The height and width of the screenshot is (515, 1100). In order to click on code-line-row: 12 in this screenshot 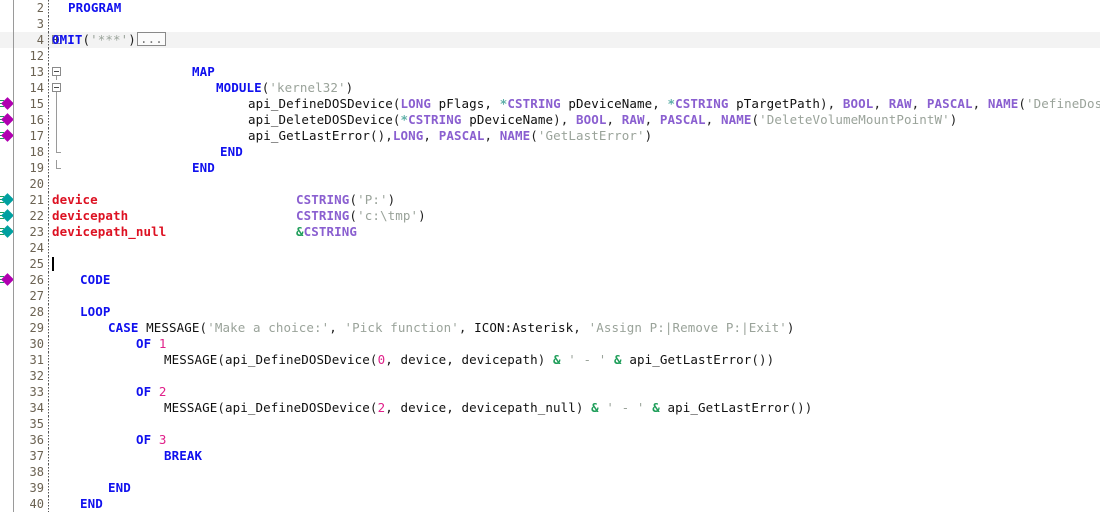, I will do `click(550, 56)`.